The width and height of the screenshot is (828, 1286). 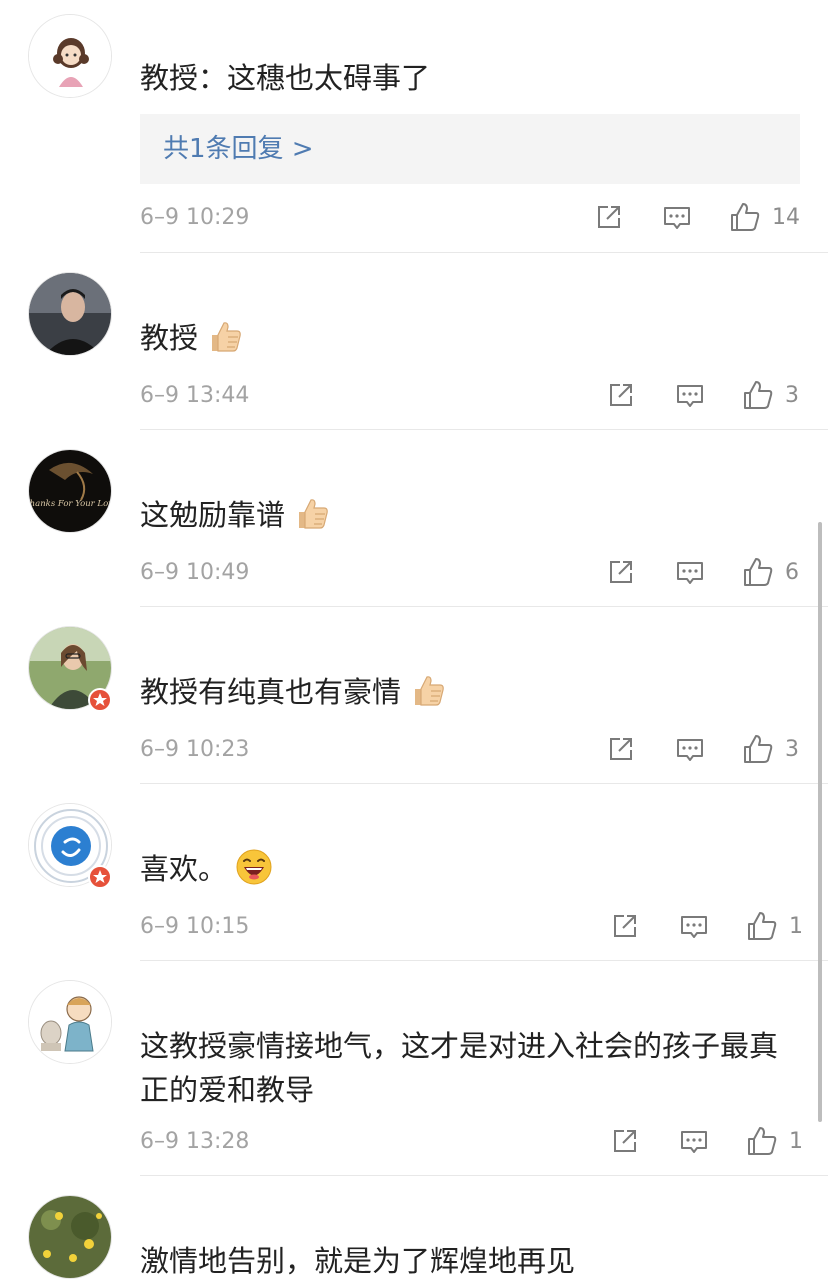 What do you see at coordinates (70, 491) in the screenshot?
I see `user-avatar: Thanks For Your Love` at bounding box center [70, 491].